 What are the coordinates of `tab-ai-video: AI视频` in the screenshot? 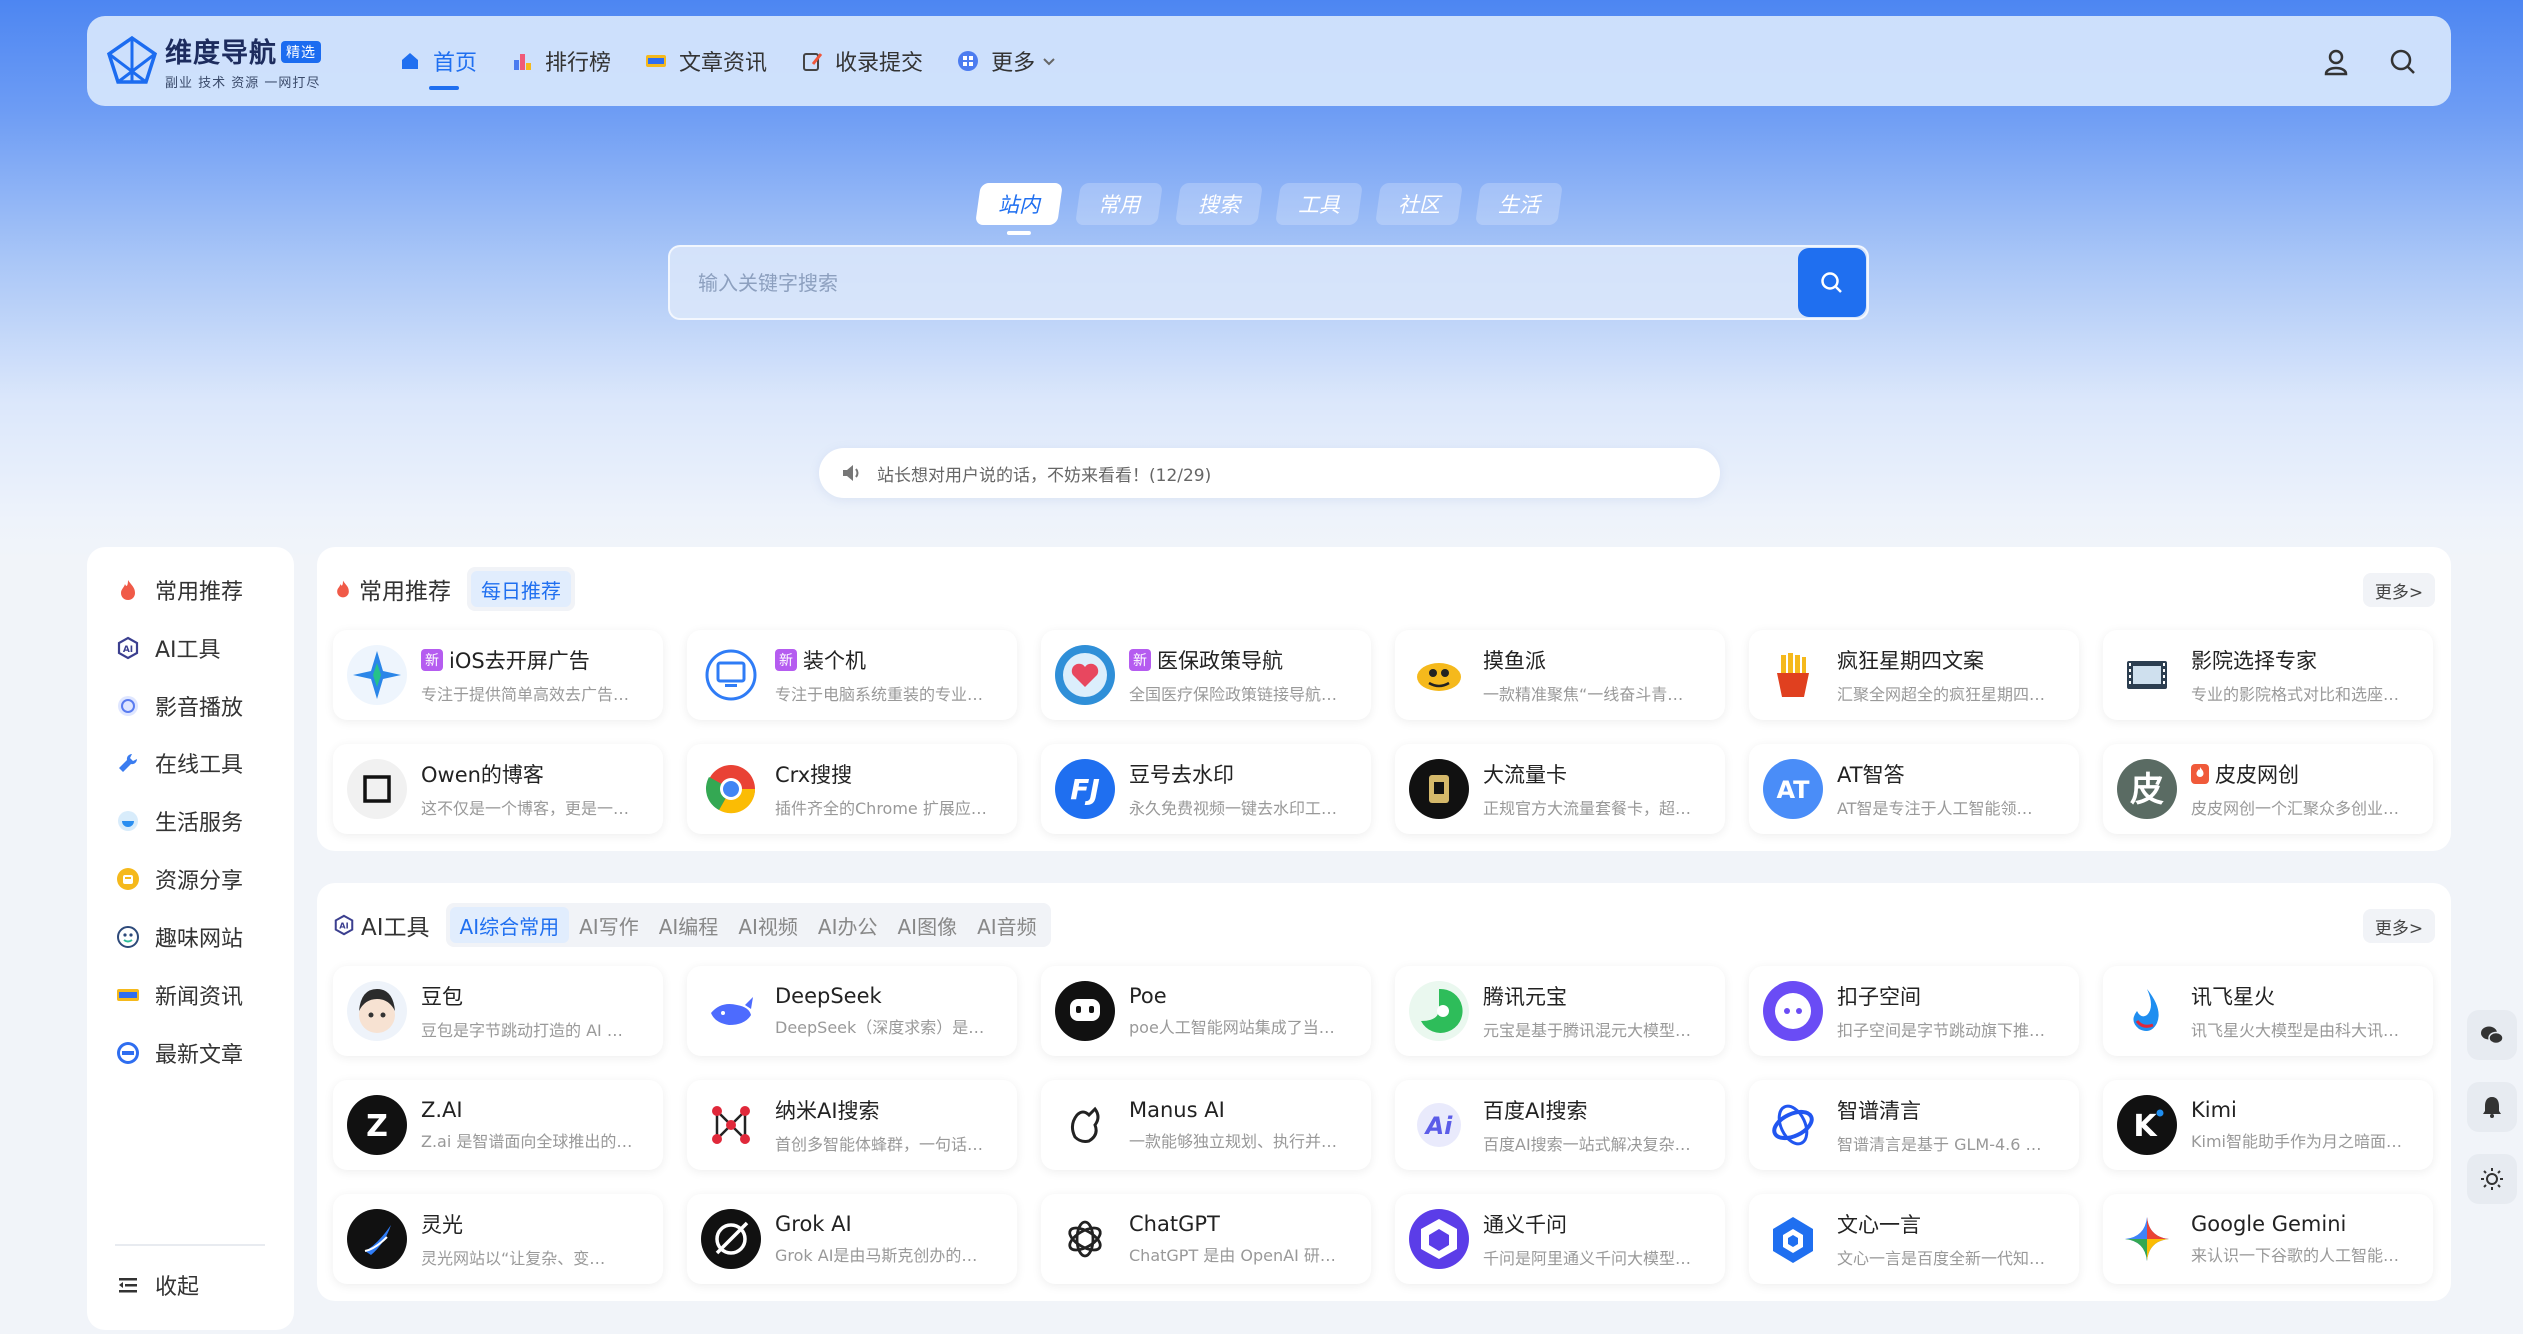 It's located at (768, 925).